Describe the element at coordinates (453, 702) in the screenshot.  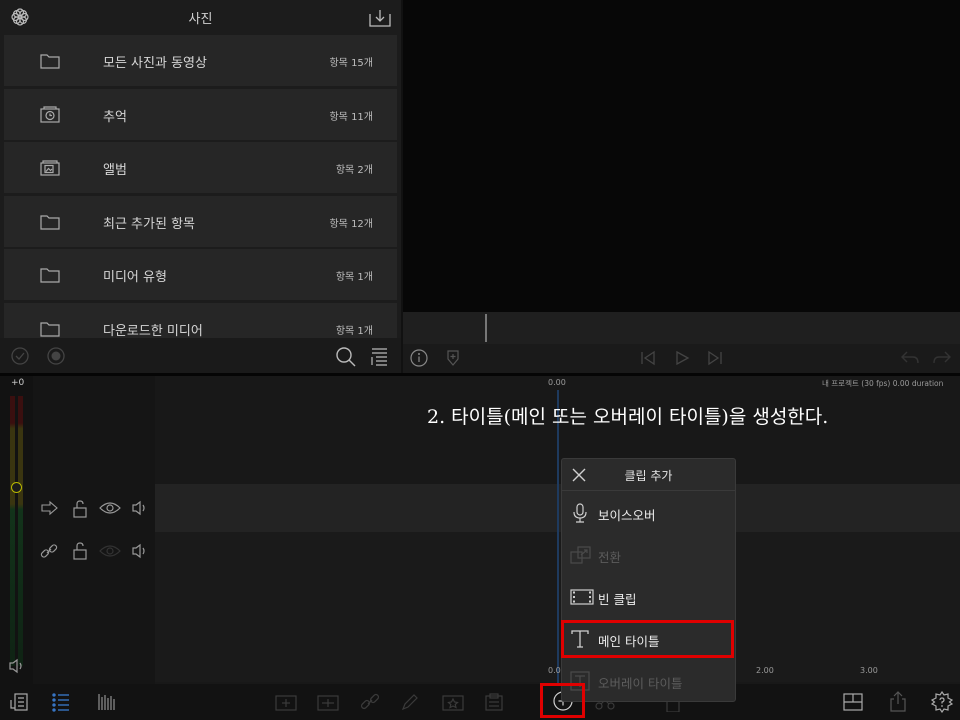
I see `favorite-disabled-icon` at that location.